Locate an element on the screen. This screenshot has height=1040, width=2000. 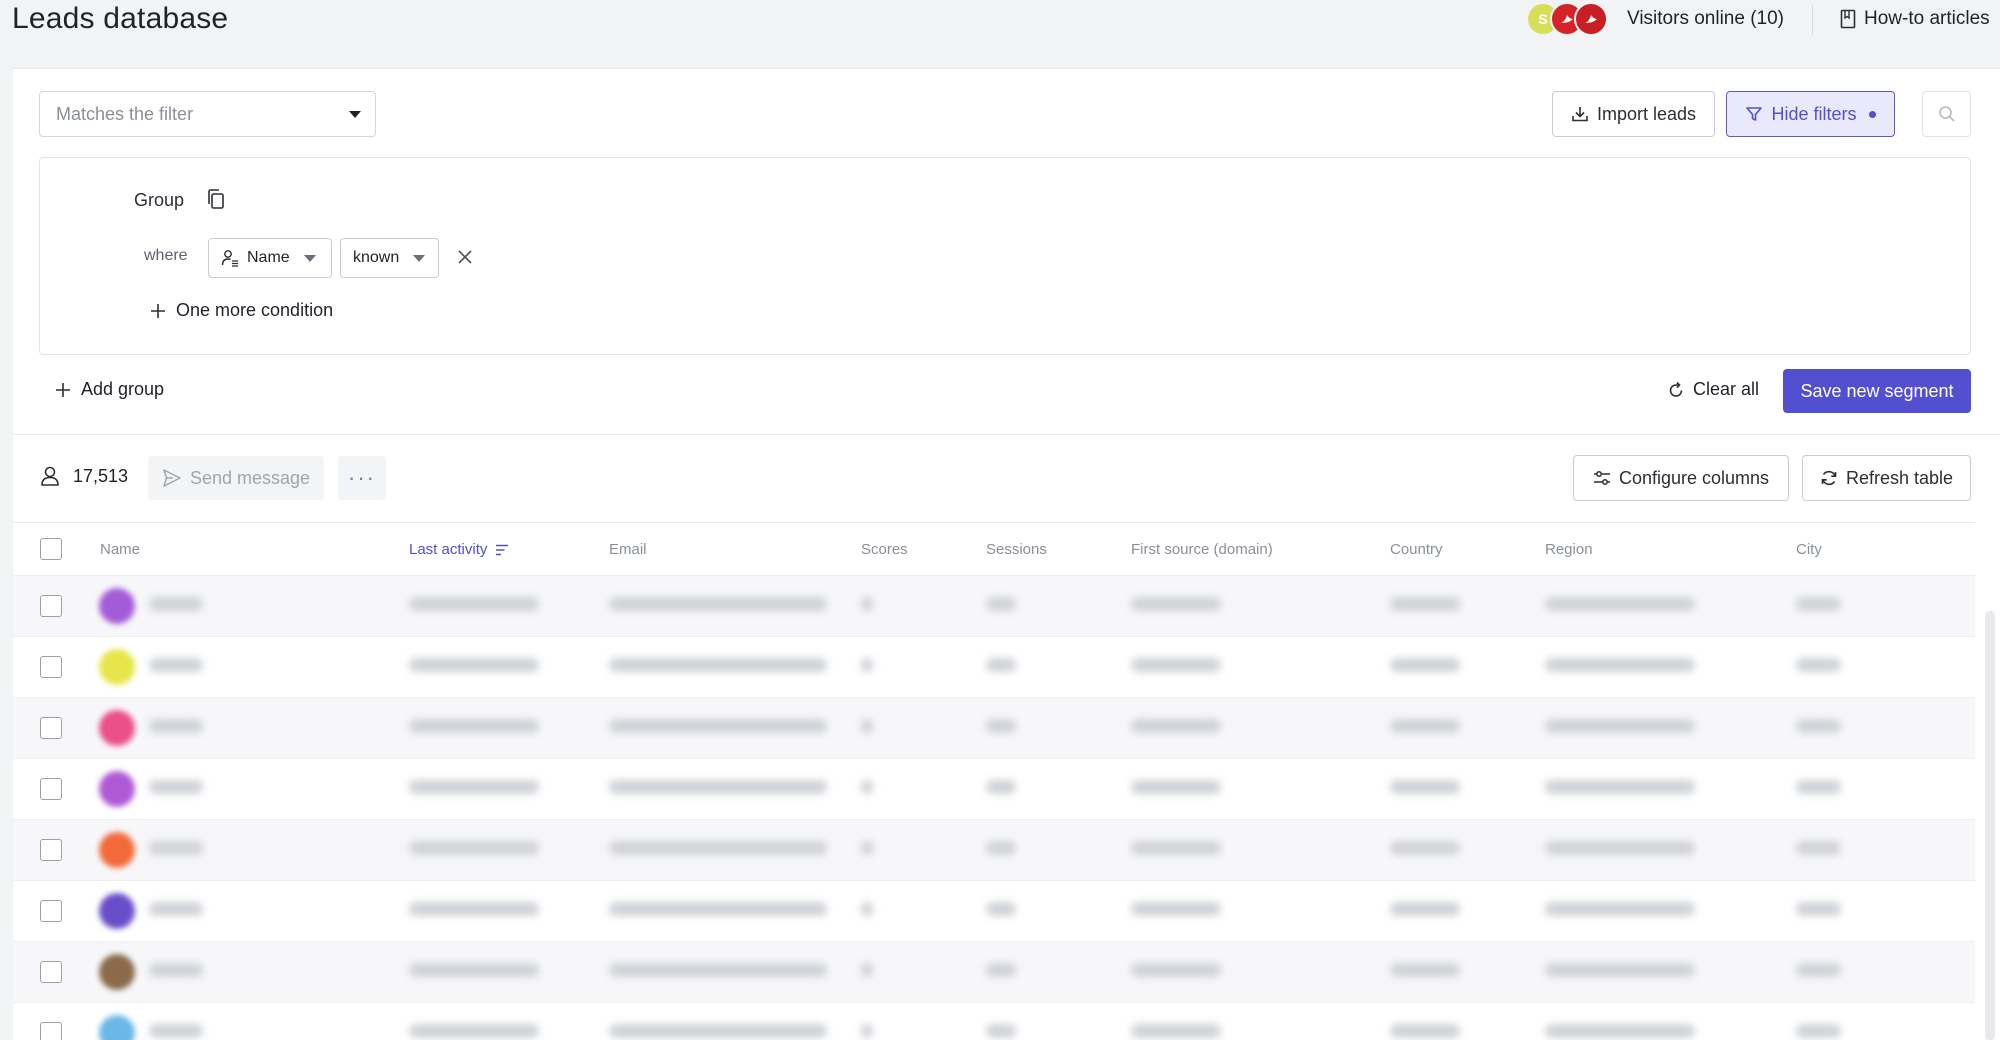
search-button is located at coordinates (1946, 114).